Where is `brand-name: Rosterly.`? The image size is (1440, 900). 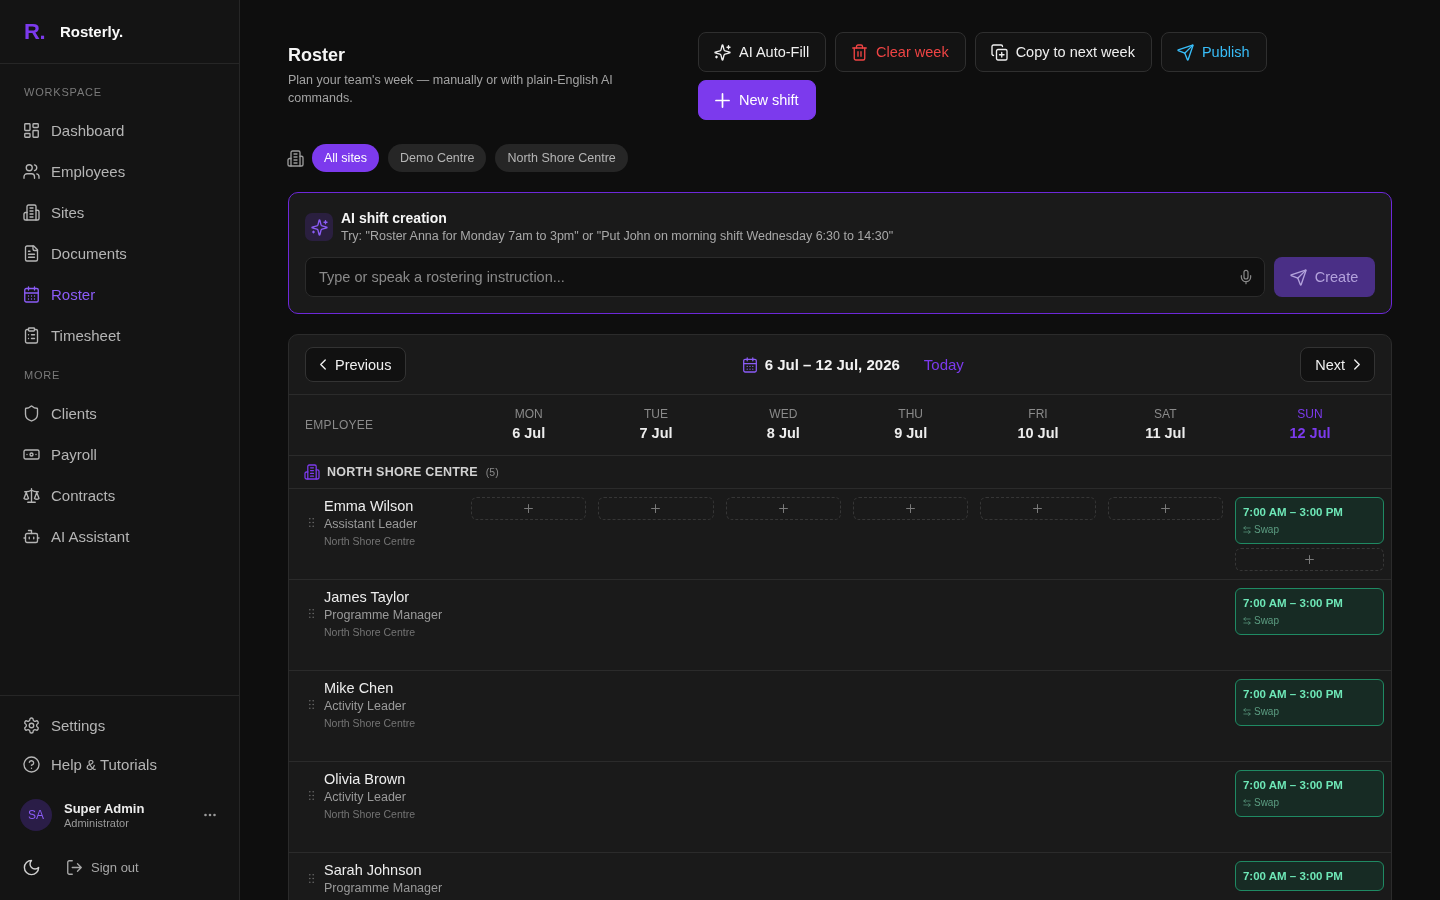
brand-name: Rosterly. is located at coordinates (92, 31).